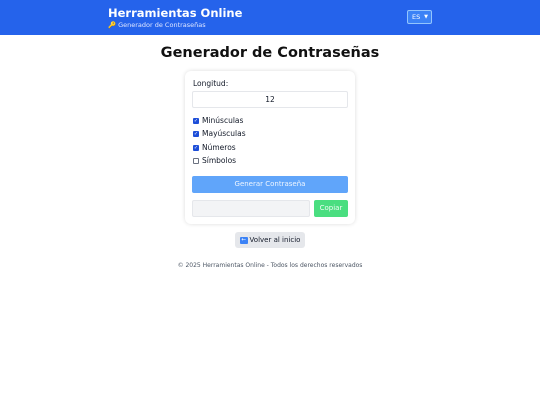 This screenshot has height=405, width=540. What do you see at coordinates (224, 133) in the screenshot?
I see `uppercase-label: Mayúsculas` at bounding box center [224, 133].